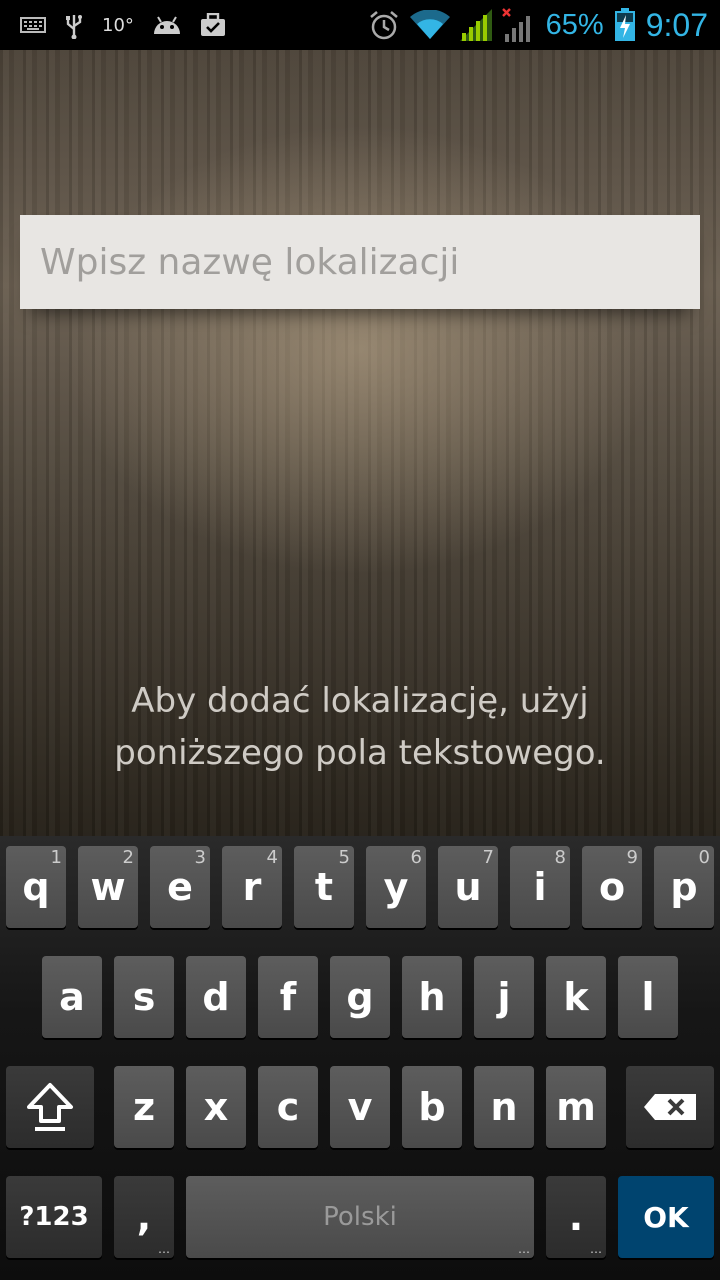 The width and height of the screenshot is (720, 1280). What do you see at coordinates (360, 1107) in the screenshot?
I see `key-v: v` at bounding box center [360, 1107].